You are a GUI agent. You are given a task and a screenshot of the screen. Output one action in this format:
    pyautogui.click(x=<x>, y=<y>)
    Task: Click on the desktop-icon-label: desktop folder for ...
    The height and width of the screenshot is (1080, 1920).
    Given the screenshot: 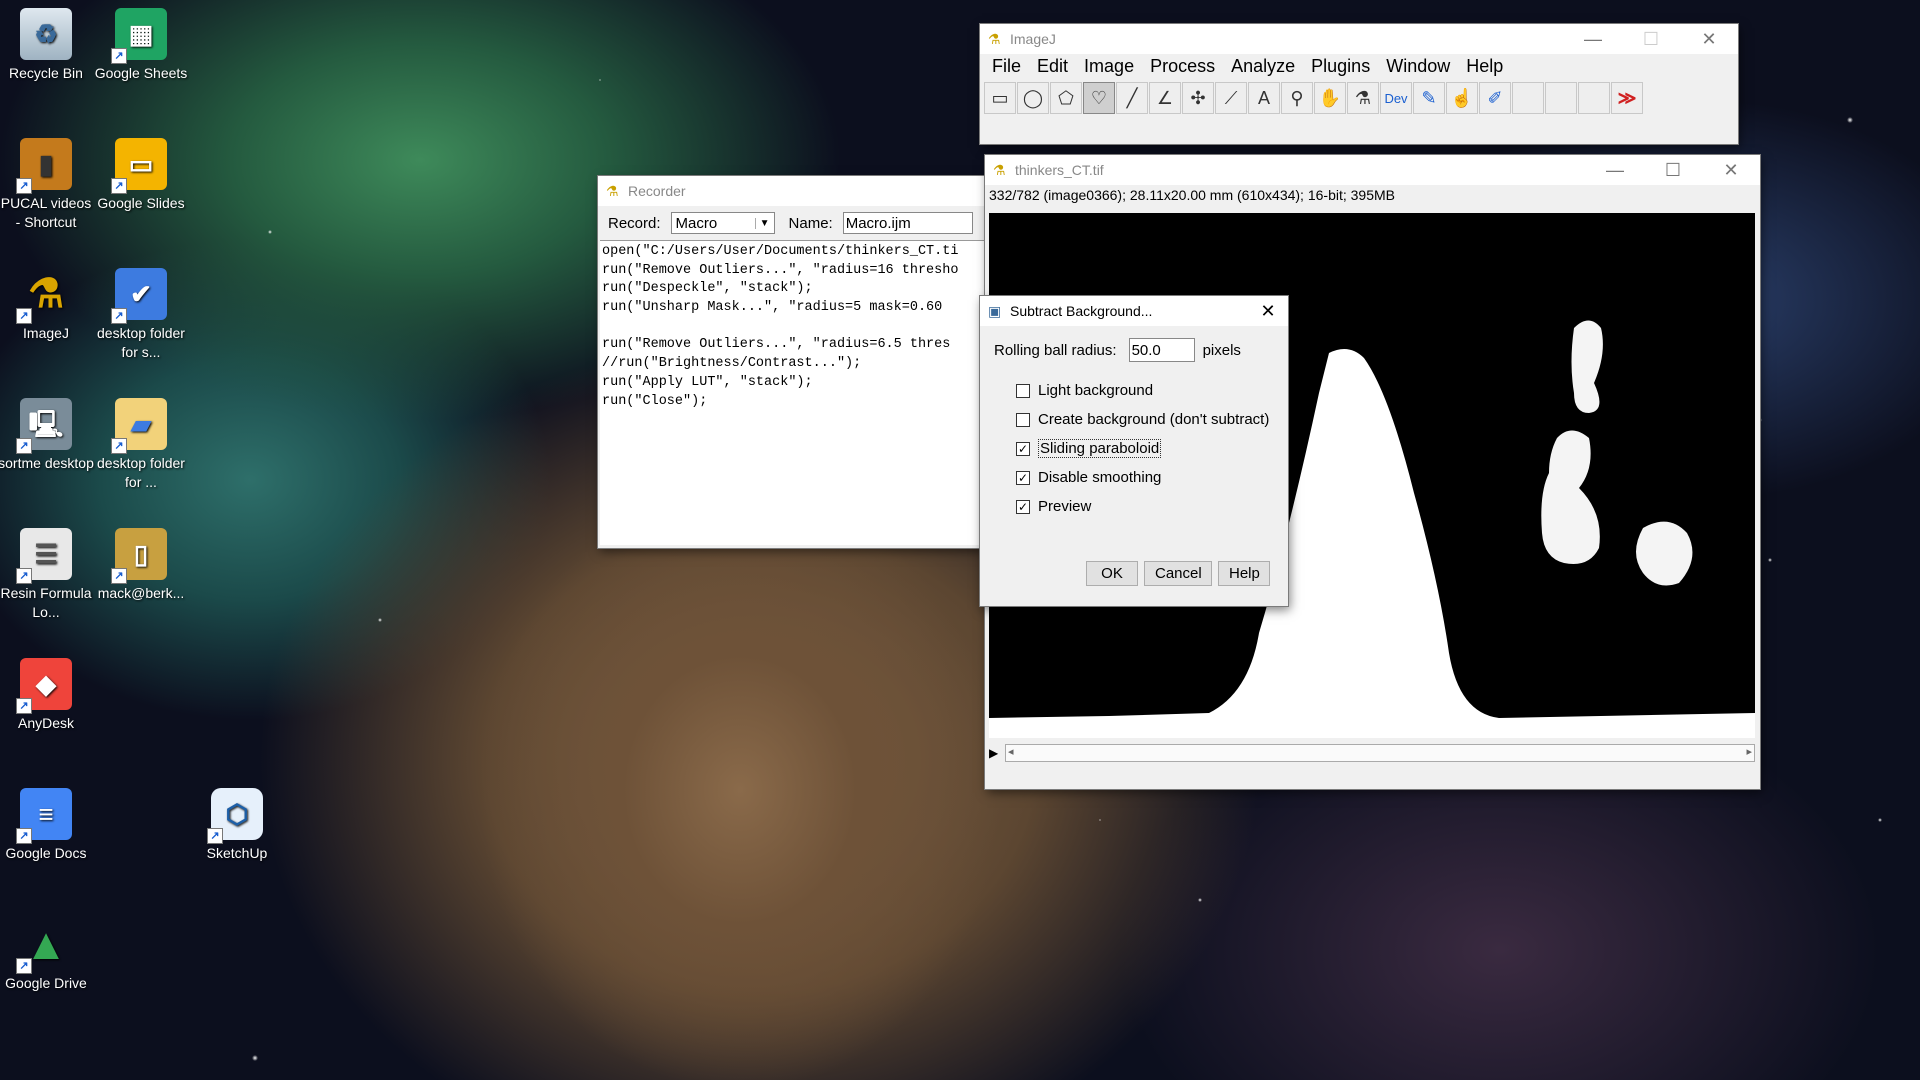 What is the action you would take?
    pyautogui.click(x=141, y=472)
    